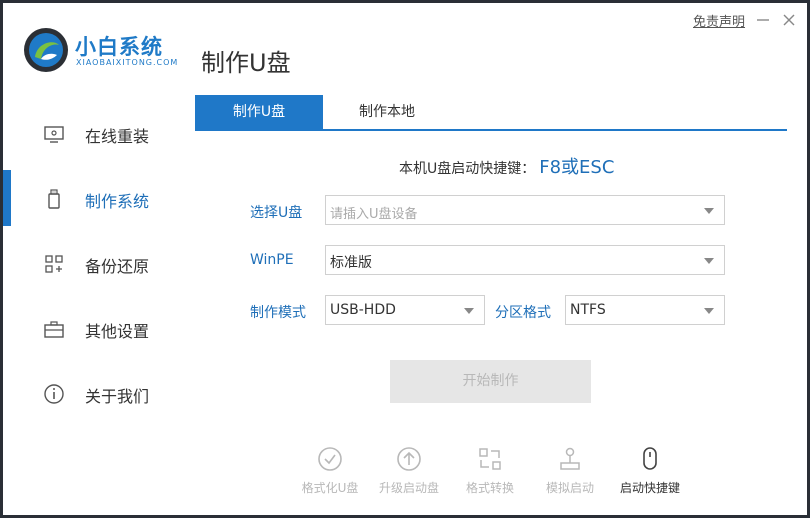  What do you see at coordinates (119, 47) in the screenshot?
I see `brand-name: 小白系统` at bounding box center [119, 47].